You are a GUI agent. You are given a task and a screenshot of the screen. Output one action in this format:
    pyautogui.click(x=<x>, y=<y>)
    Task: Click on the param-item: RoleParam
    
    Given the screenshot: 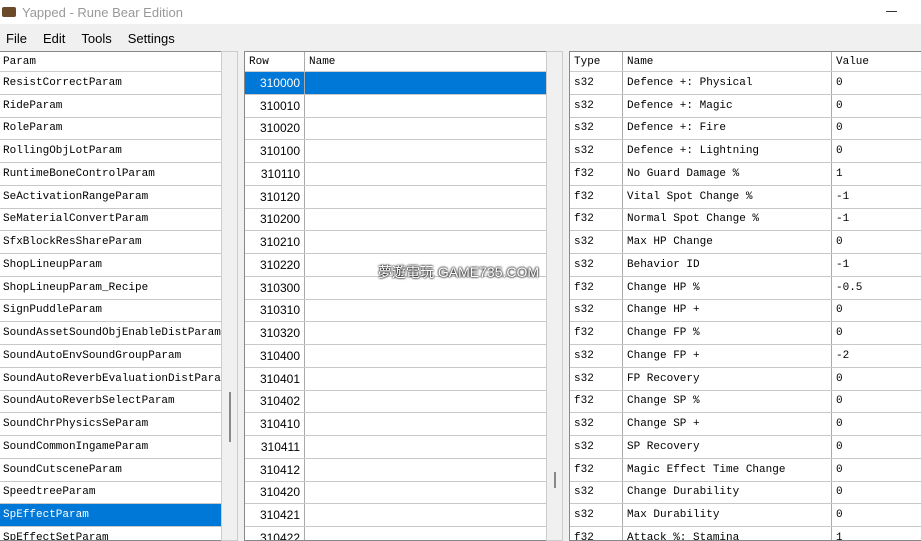 What is the action you would take?
    pyautogui.click(x=110, y=129)
    